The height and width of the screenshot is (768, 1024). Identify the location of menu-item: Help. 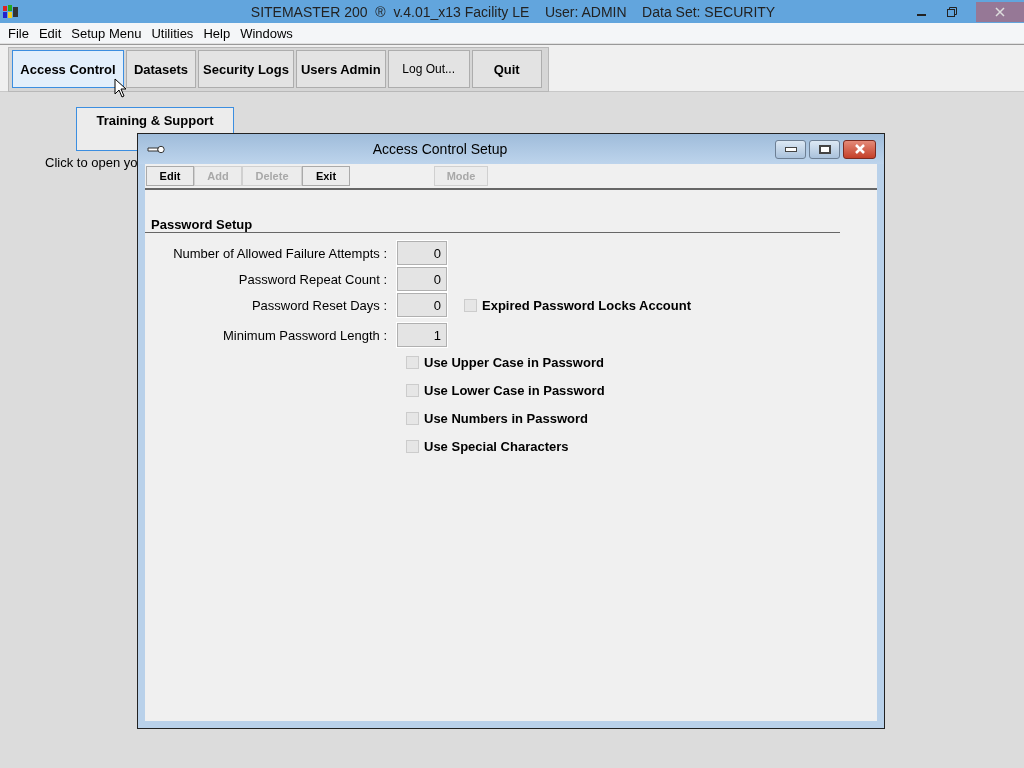
(217, 33).